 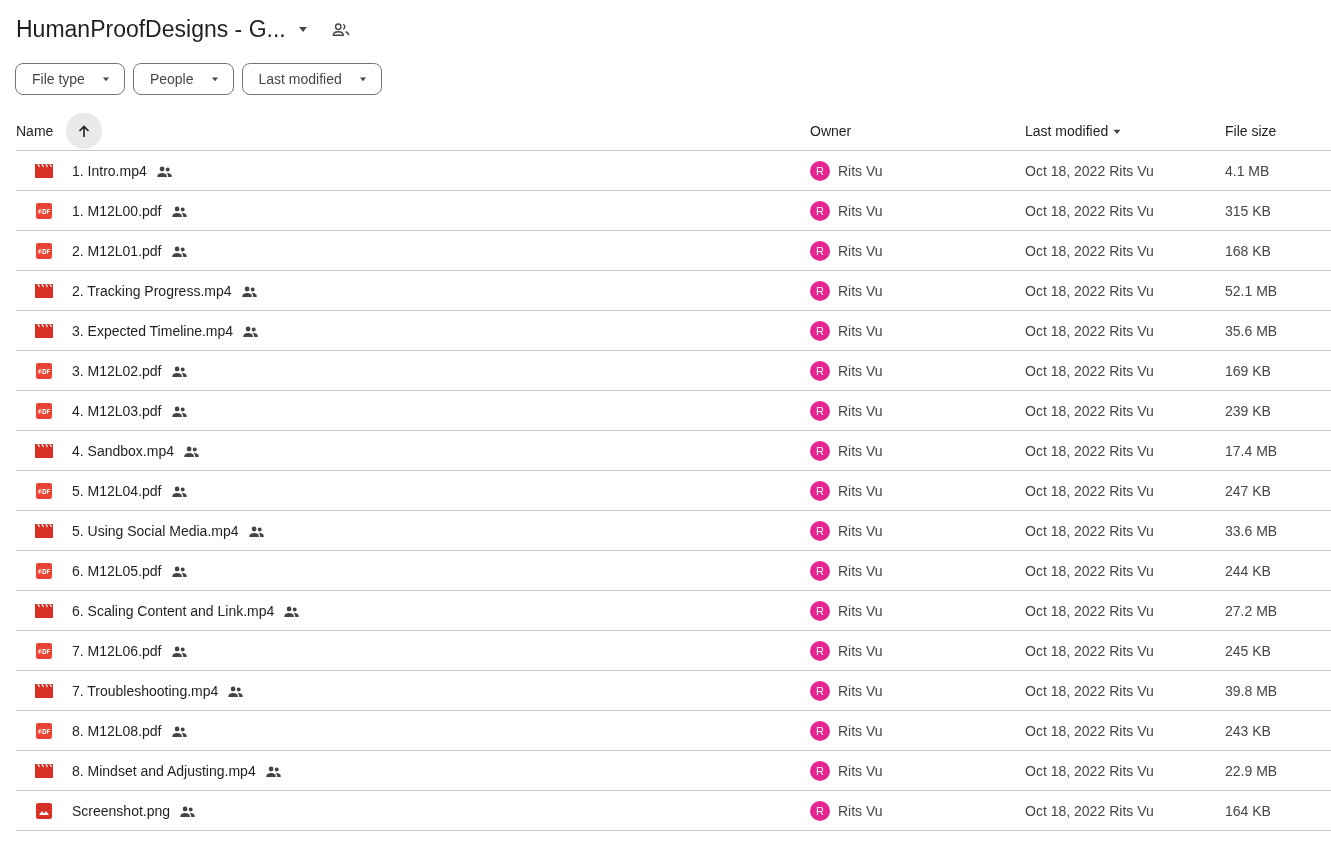 What do you see at coordinates (117, 370) in the screenshot?
I see `file-name: 3. M12L02.pdf` at bounding box center [117, 370].